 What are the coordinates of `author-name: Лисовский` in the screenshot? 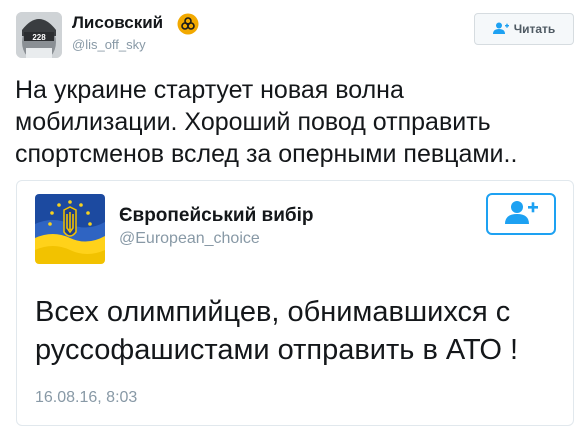 It's located at (117, 23).